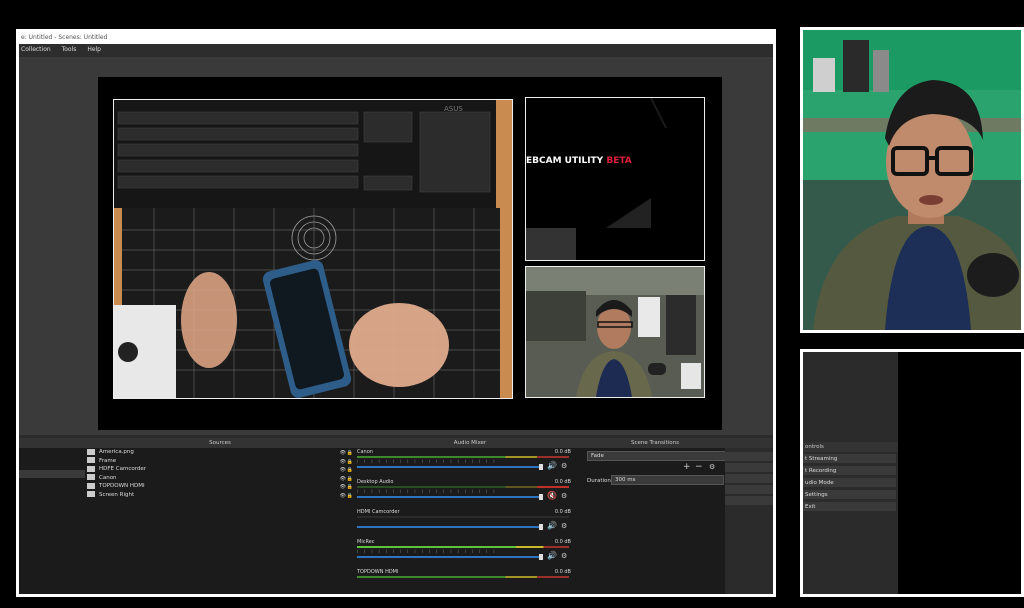  What do you see at coordinates (849, 483) in the screenshot?
I see `studio-mode-button: udio Mode` at bounding box center [849, 483].